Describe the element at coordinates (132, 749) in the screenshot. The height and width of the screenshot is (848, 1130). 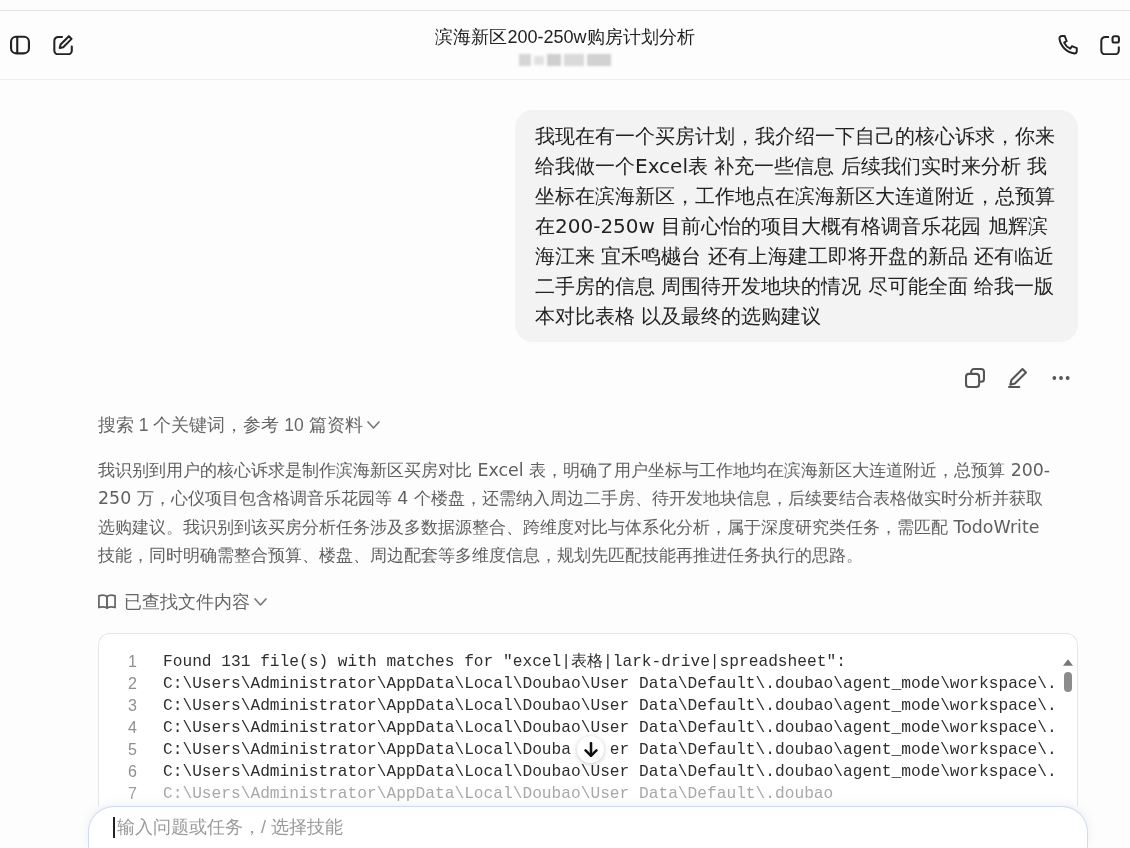
I see `line-number: 5` at that location.